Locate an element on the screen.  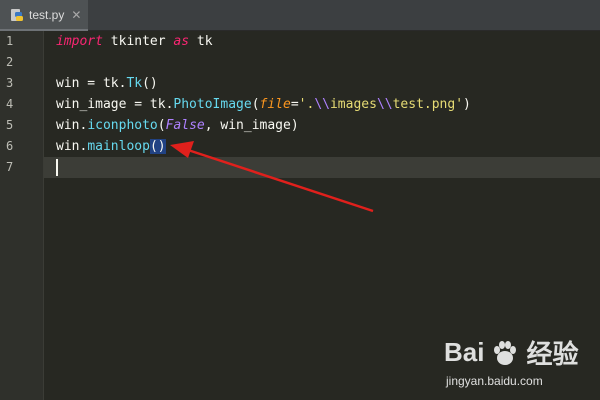
watermark-url: jingyan.baidu.com is located at coordinates (494, 381).